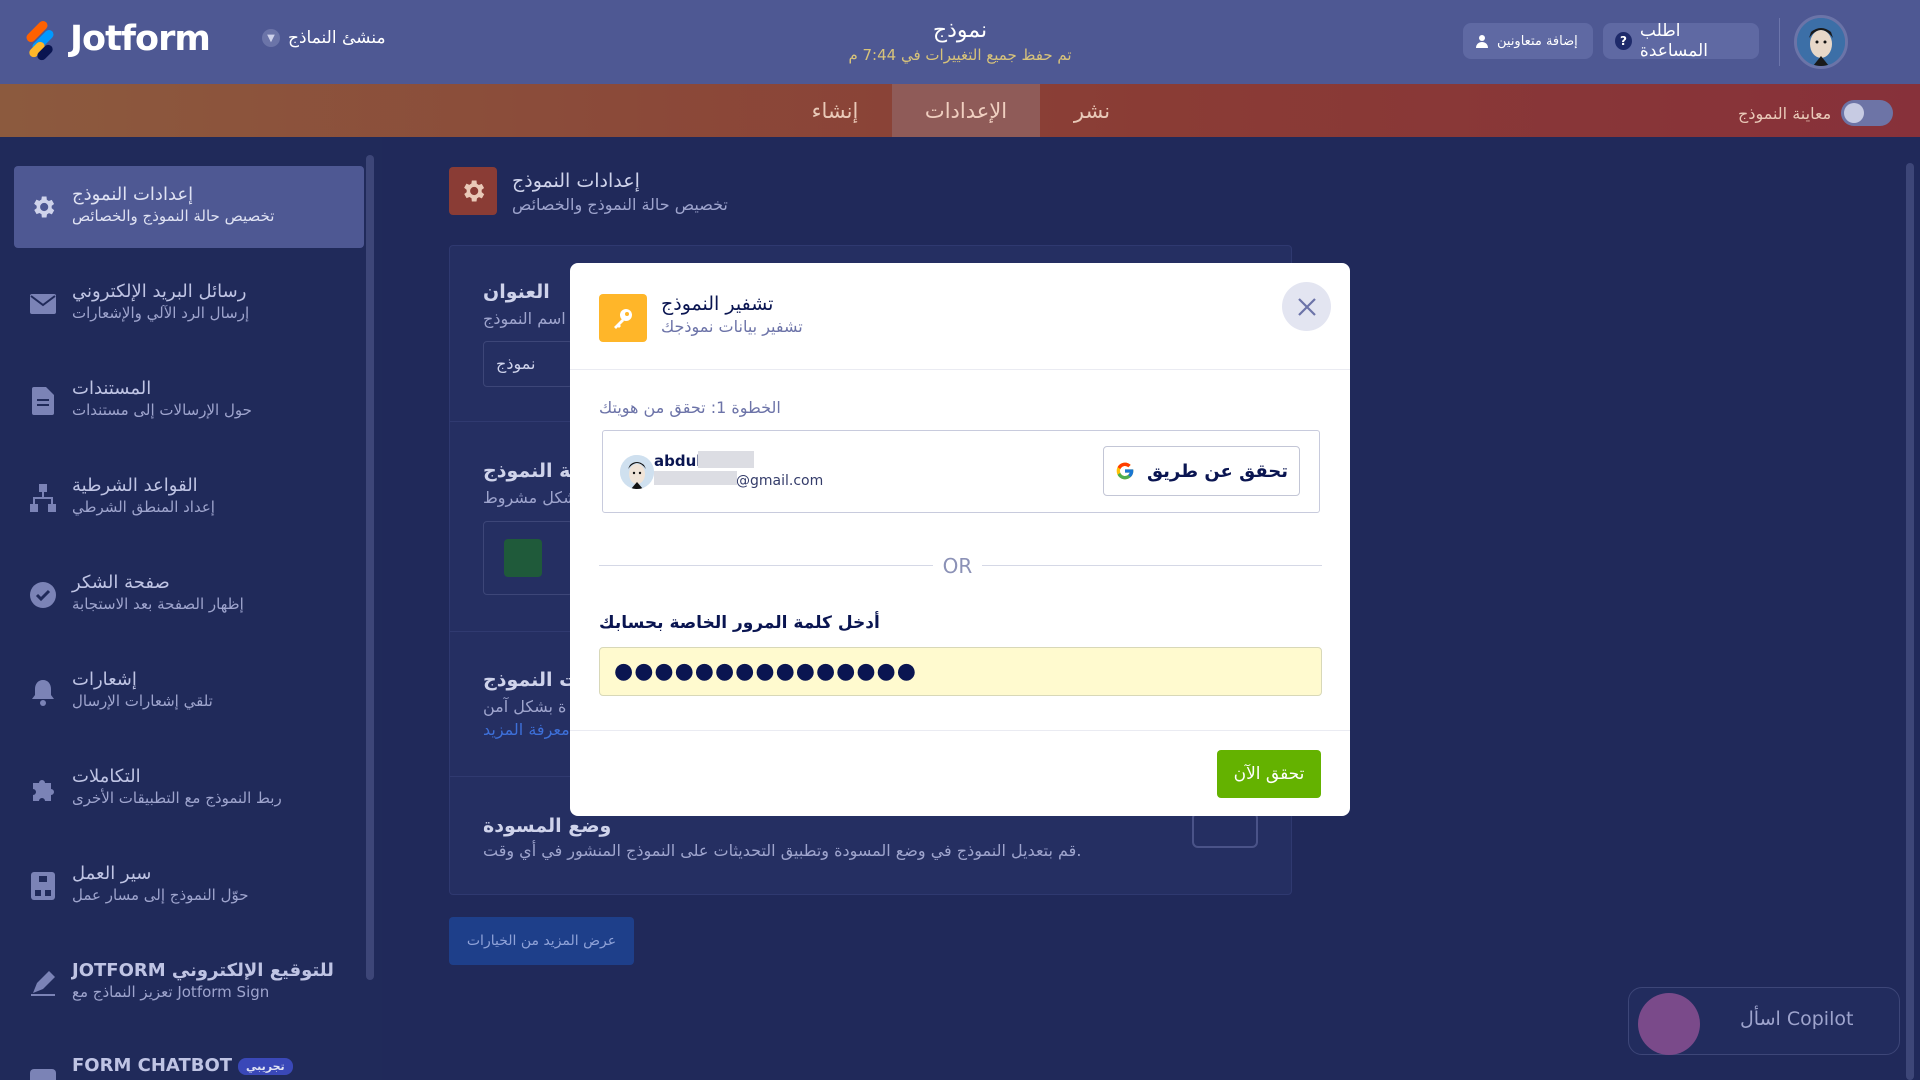  I want to click on account-avatar, so click(637, 472).